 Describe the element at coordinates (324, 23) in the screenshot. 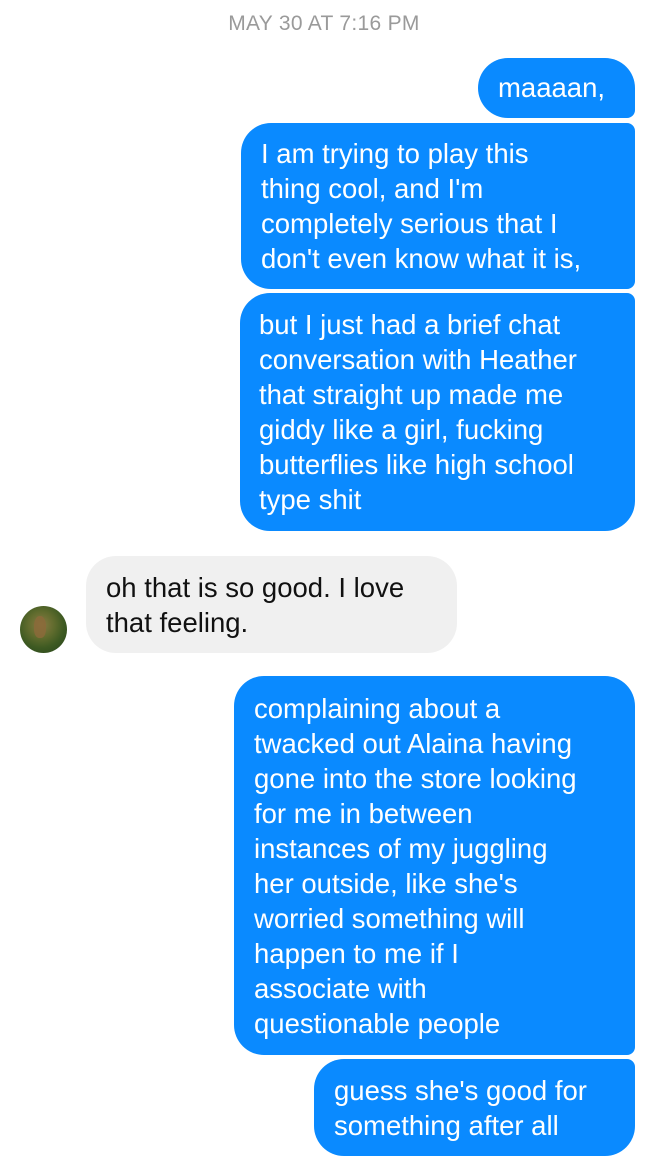

I see `conversation-timestamp: MAY 30 AT 7:16 PM` at that location.